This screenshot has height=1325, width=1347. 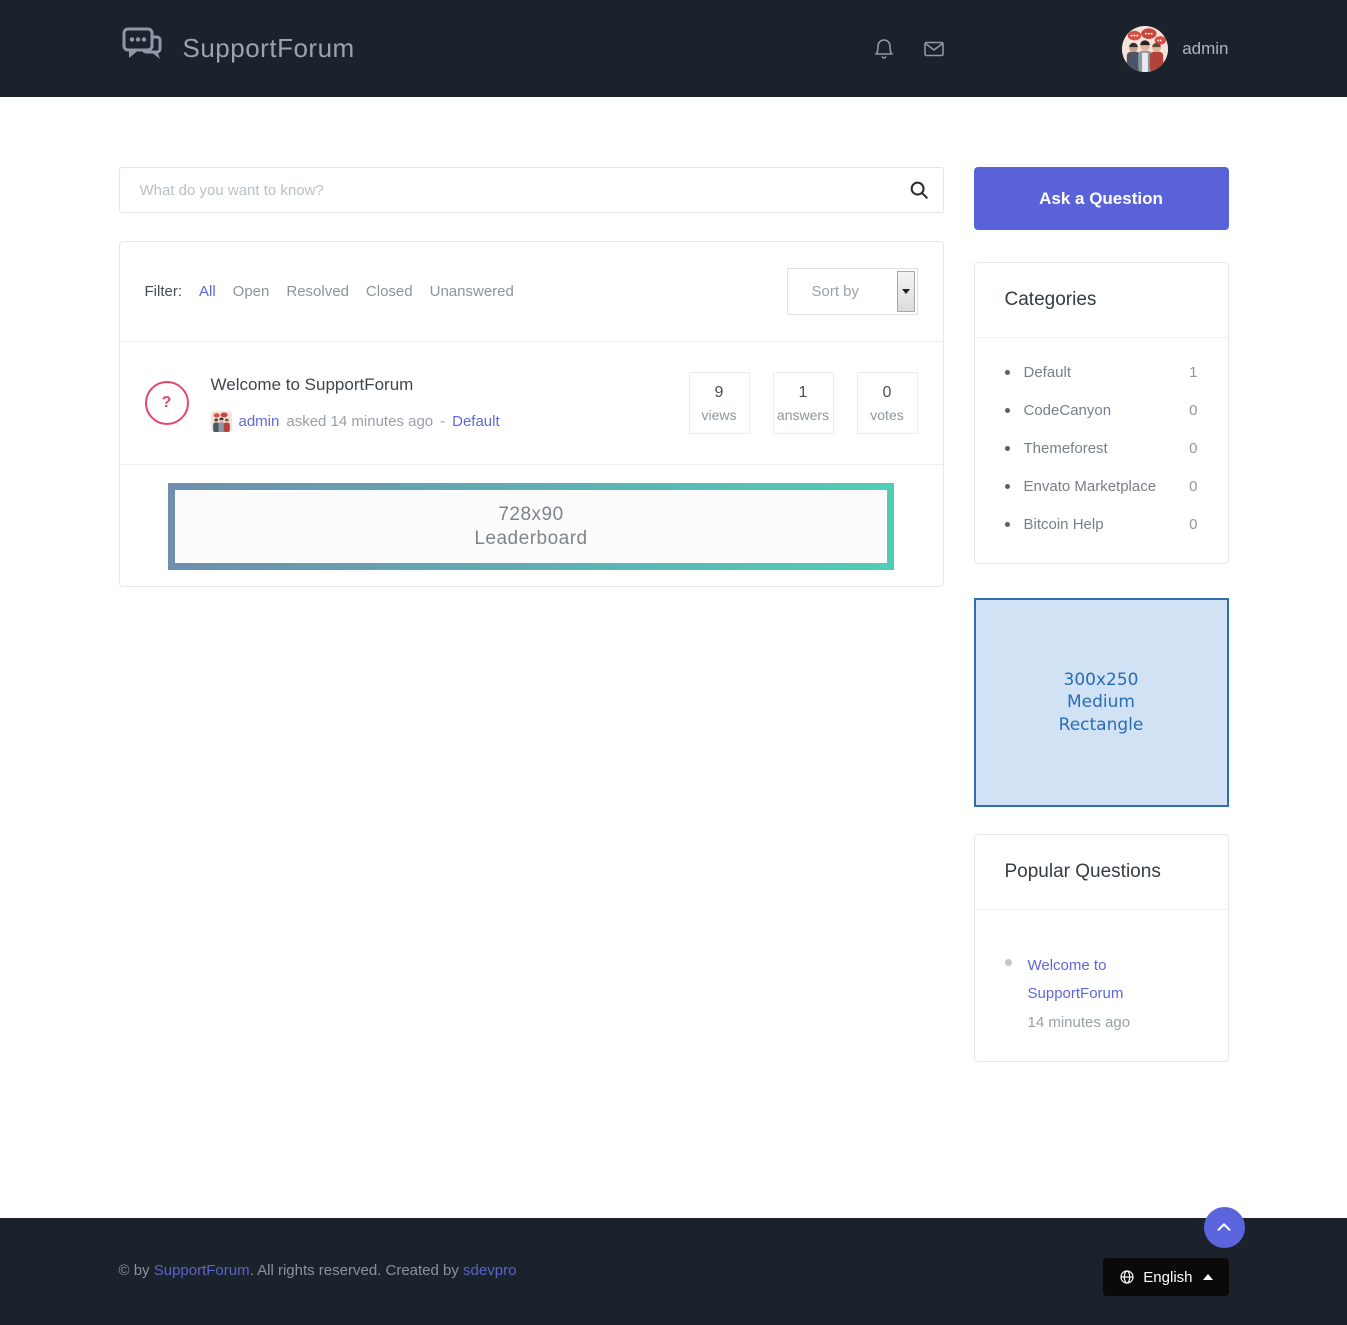 What do you see at coordinates (1101, 372) in the screenshot?
I see `category-item-default: Default 1` at bounding box center [1101, 372].